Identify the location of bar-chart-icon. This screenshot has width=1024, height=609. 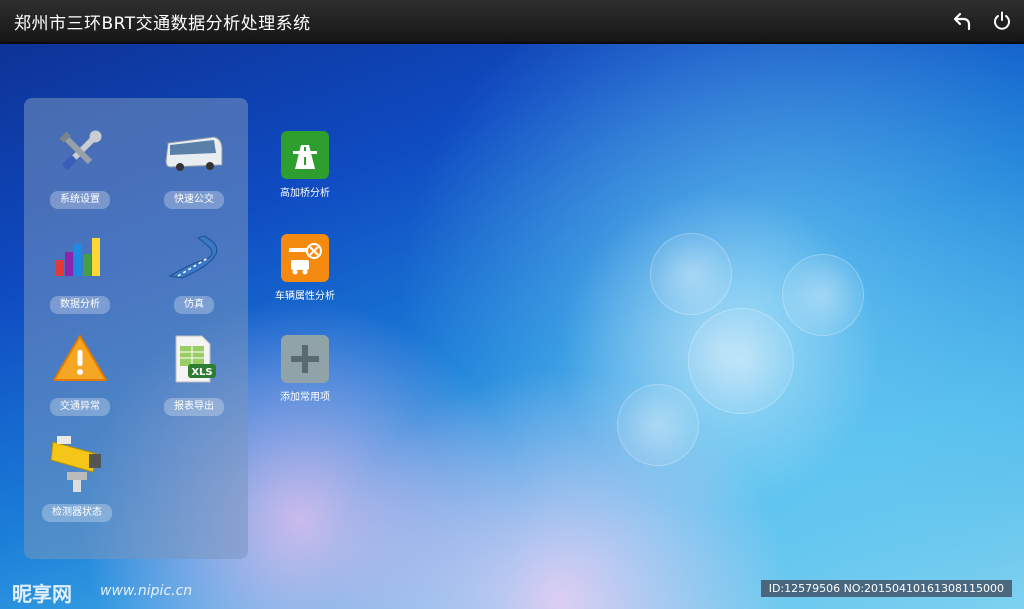
(80, 262).